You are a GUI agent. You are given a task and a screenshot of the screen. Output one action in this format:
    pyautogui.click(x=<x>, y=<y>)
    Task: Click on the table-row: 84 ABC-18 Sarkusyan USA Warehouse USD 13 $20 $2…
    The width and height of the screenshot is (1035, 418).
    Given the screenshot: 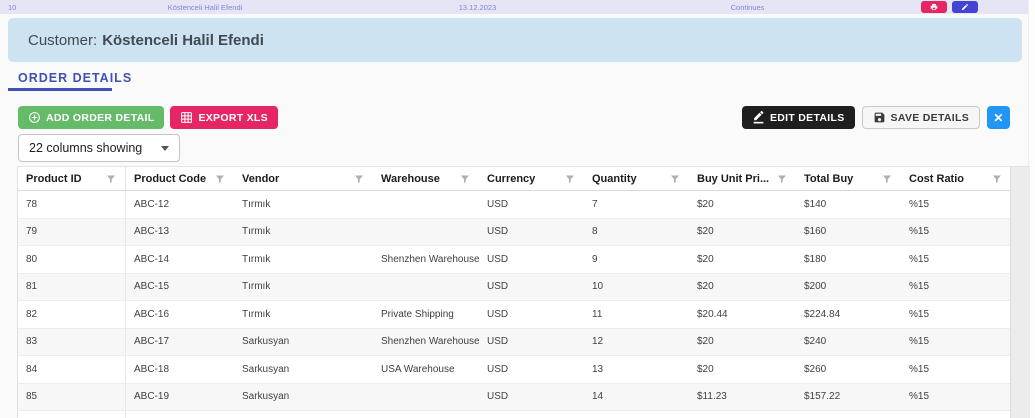 What is the action you would take?
    pyautogui.click(x=514, y=370)
    